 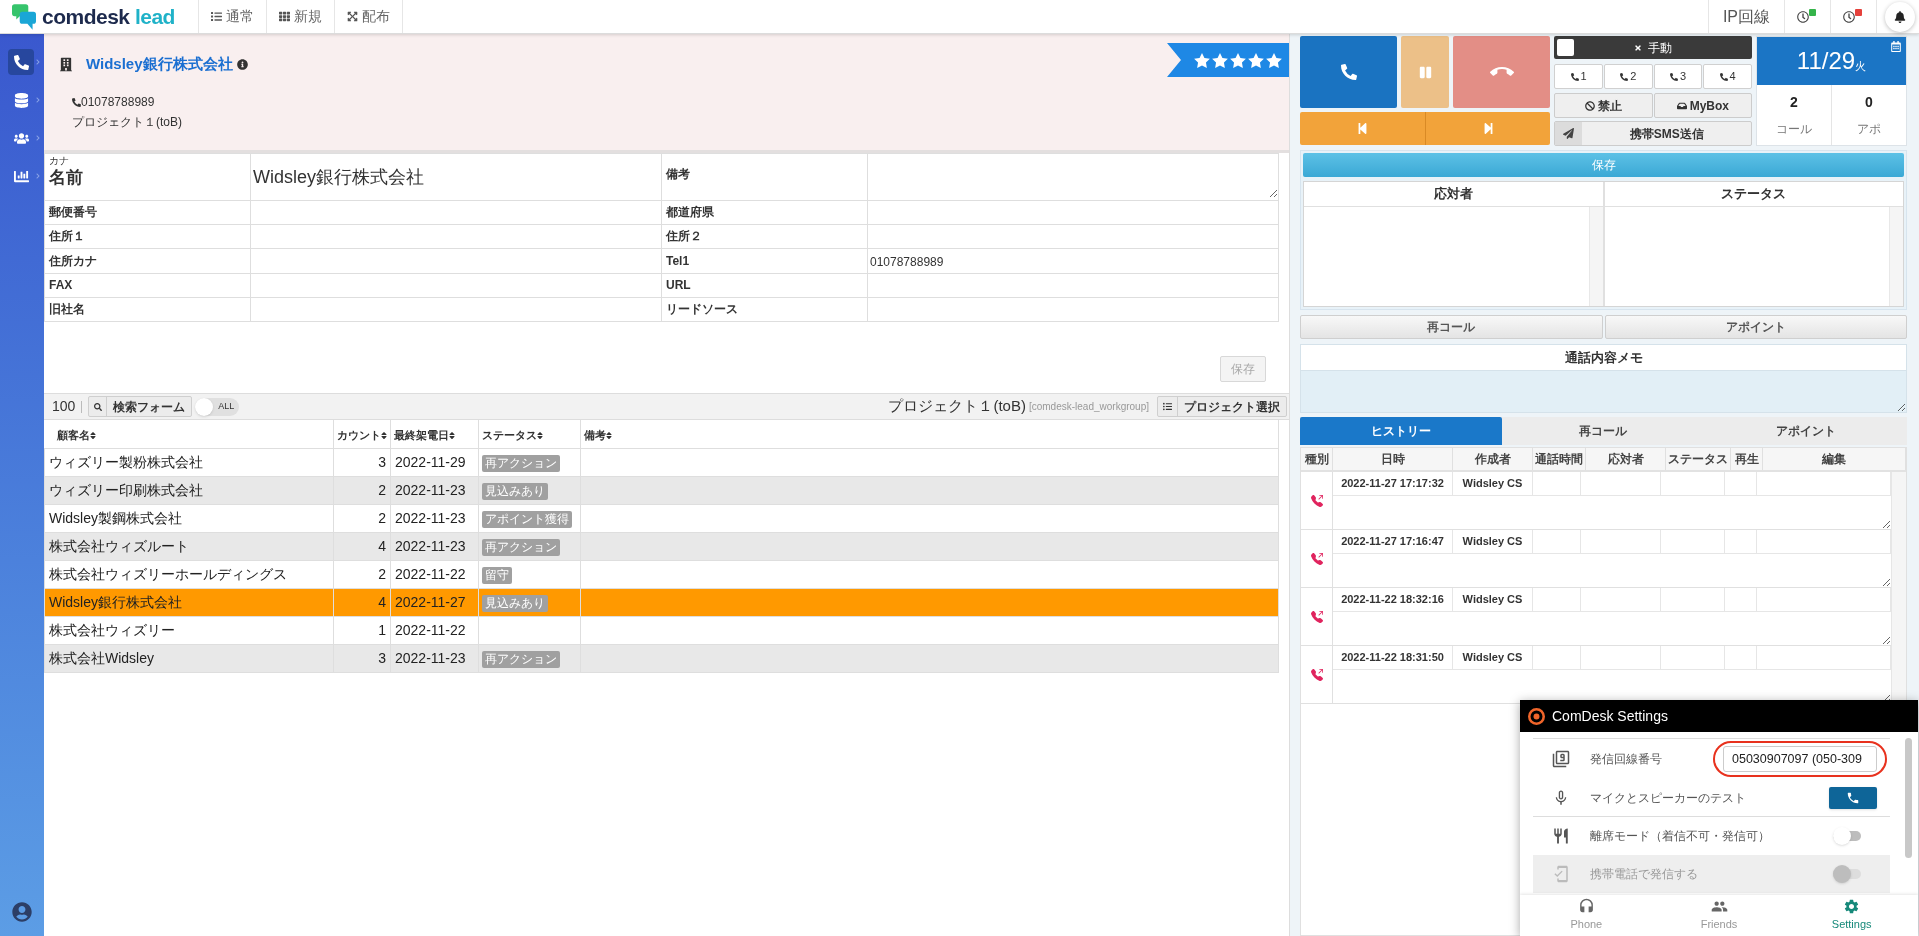 What do you see at coordinates (595, 435) in the screenshot?
I see `column-header: 備考` at bounding box center [595, 435].